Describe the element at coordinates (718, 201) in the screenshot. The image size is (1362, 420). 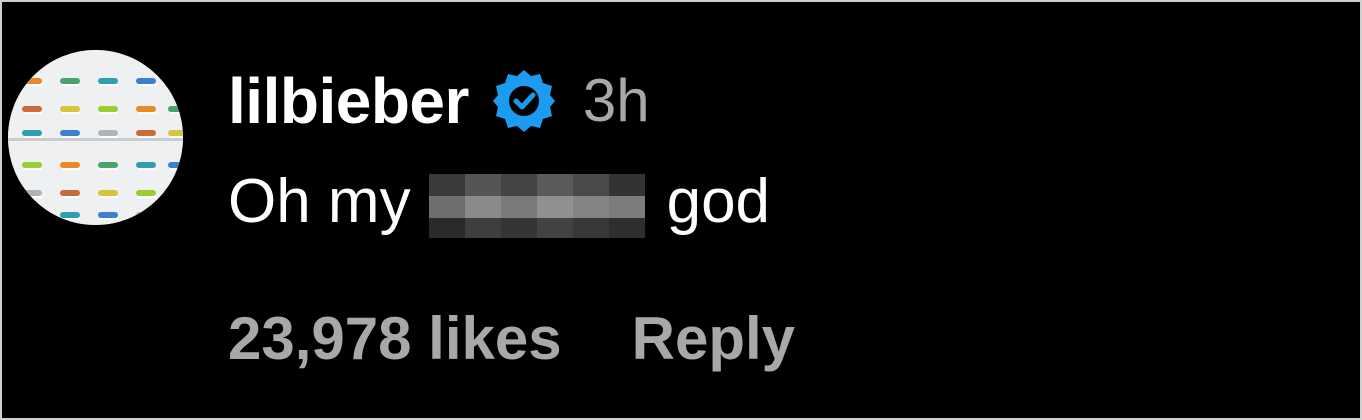
I see `comment-text-end: god` at that location.